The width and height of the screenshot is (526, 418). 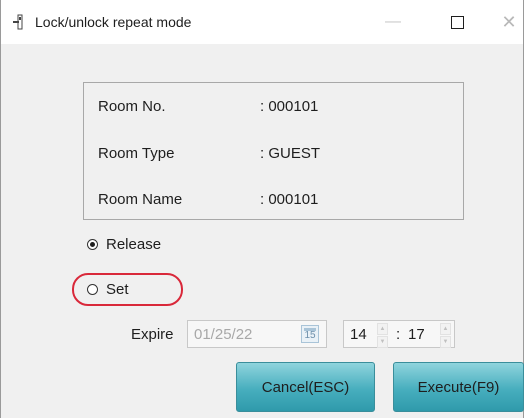 I want to click on close-icon: ✕, so click(x=509, y=21).